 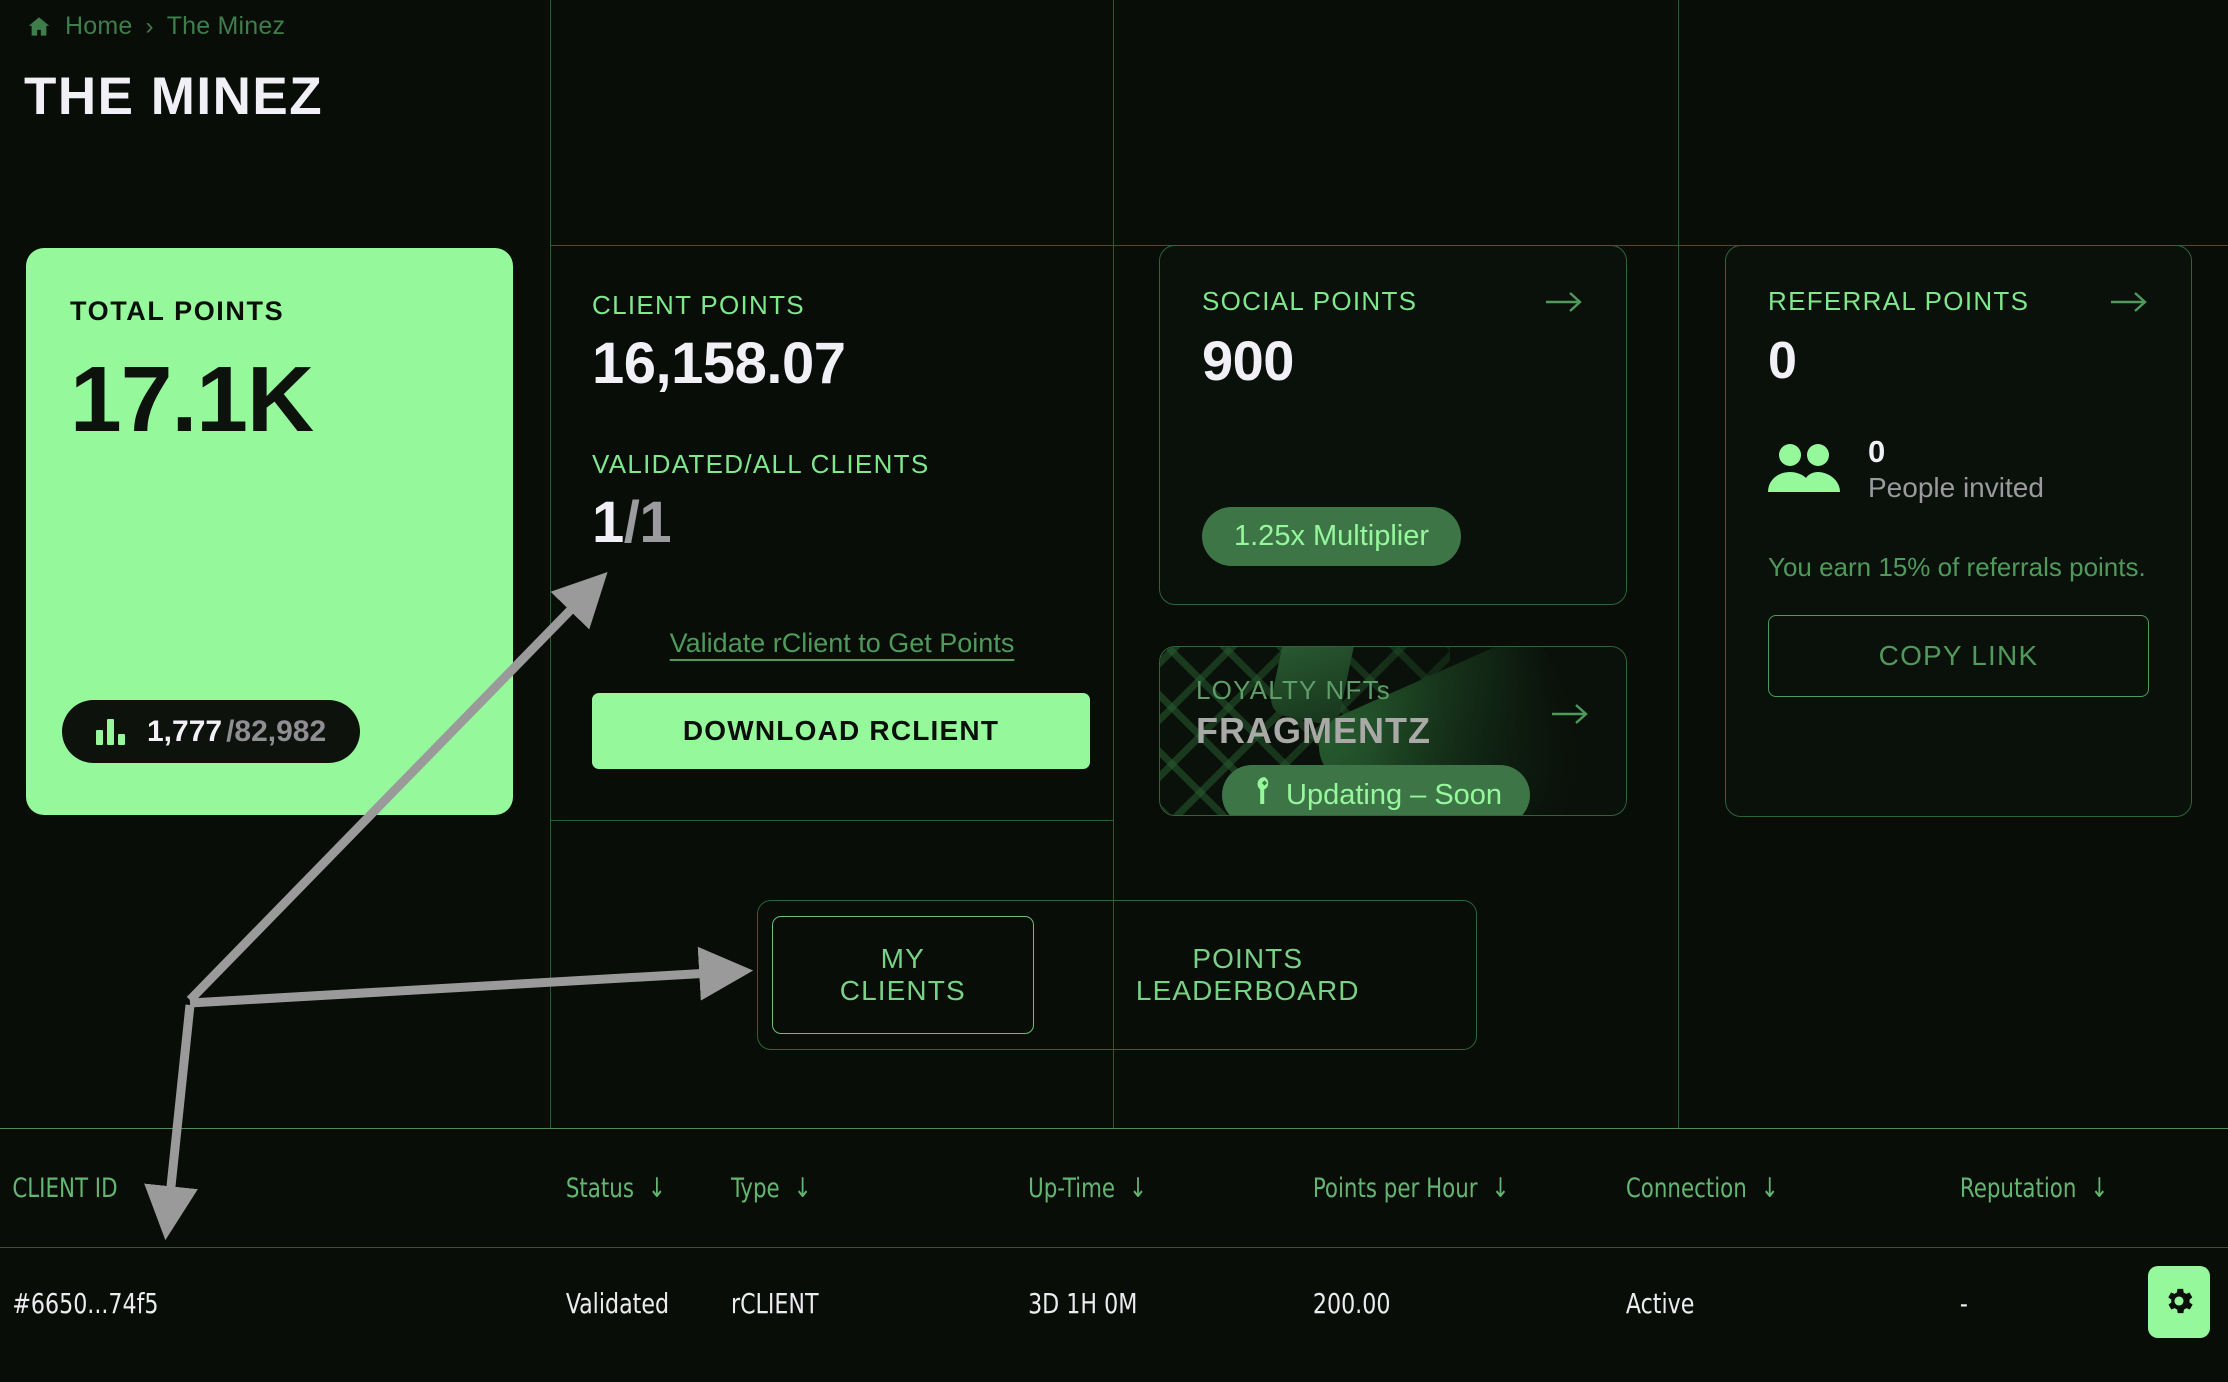 I want to click on people-invited-row: 0 People invited, so click(x=1958, y=468).